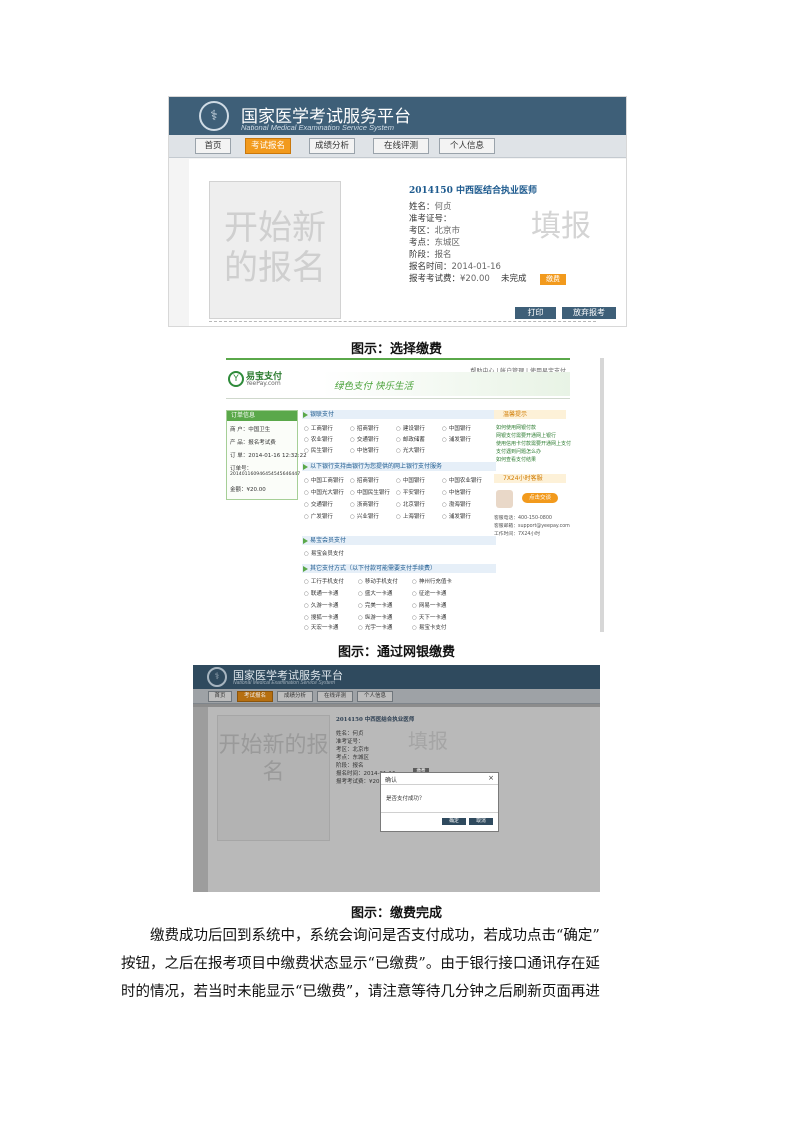 The width and height of the screenshot is (793, 1122). Describe the element at coordinates (324, 480) in the screenshot. I see `bank-option: 中国工商银行` at that location.